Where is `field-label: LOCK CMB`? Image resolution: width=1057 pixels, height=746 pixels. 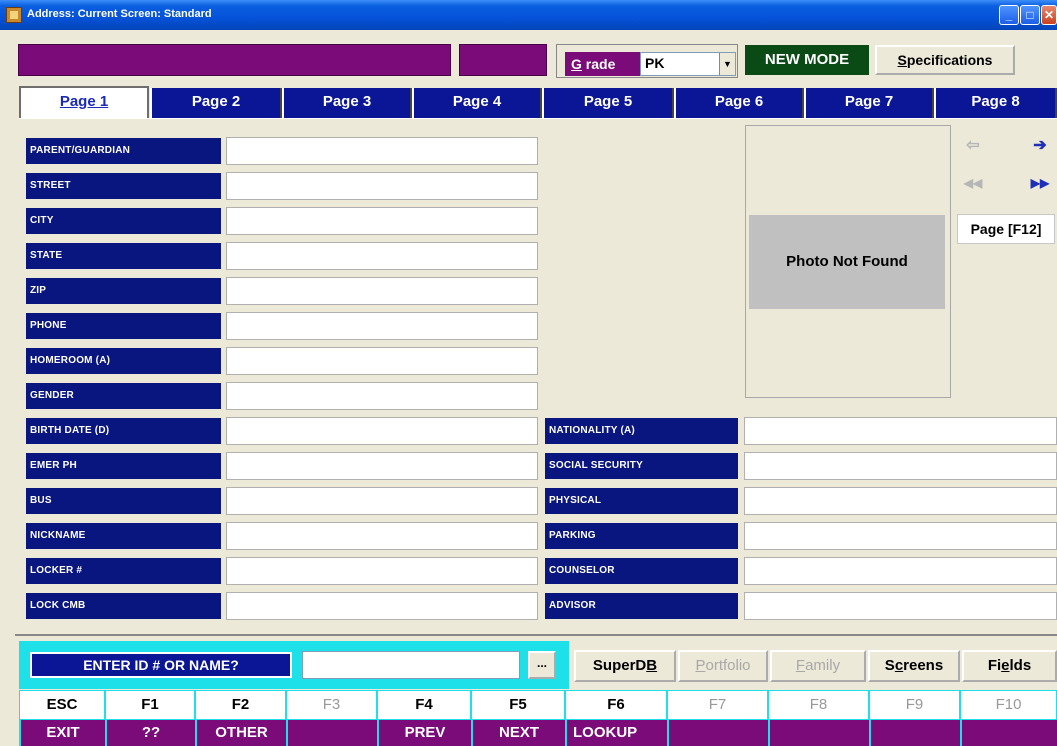 field-label: LOCK CMB is located at coordinates (123, 606).